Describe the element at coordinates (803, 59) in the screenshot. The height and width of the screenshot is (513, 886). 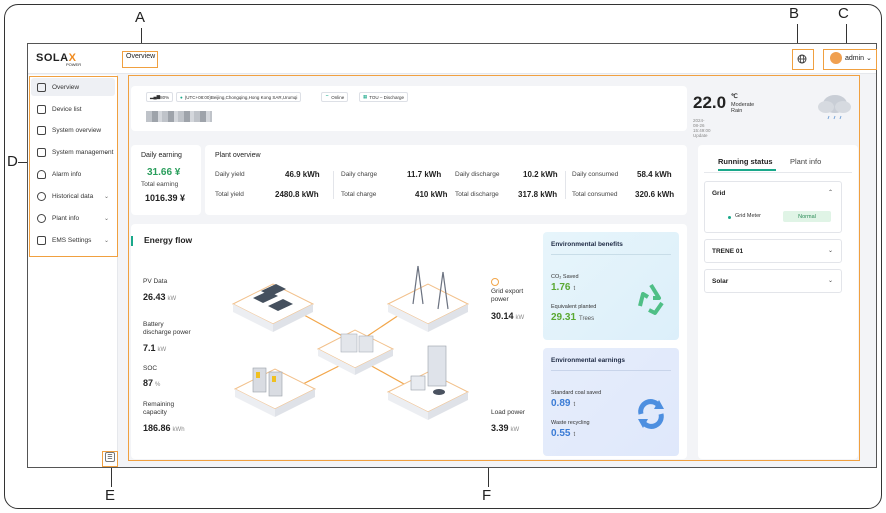
I see `highlight-b` at that location.